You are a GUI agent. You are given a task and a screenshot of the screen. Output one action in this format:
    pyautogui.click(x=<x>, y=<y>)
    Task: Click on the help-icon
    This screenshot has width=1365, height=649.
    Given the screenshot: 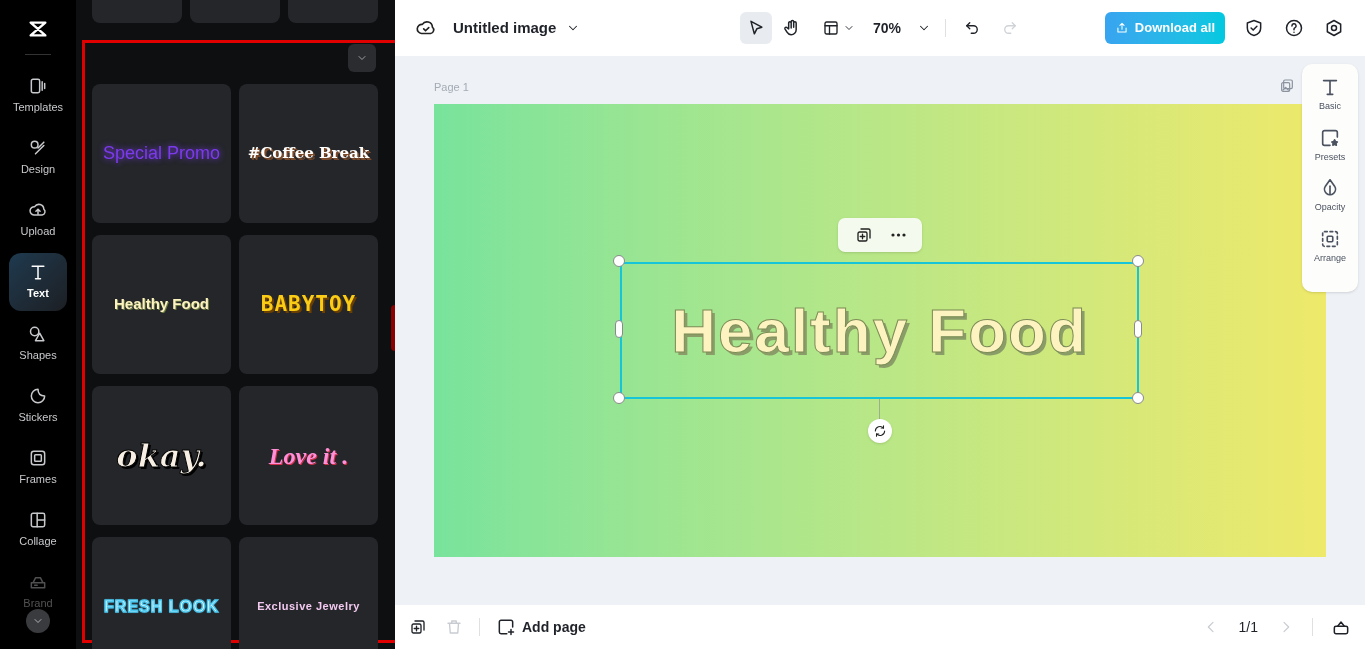 What is the action you would take?
    pyautogui.click(x=1294, y=28)
    